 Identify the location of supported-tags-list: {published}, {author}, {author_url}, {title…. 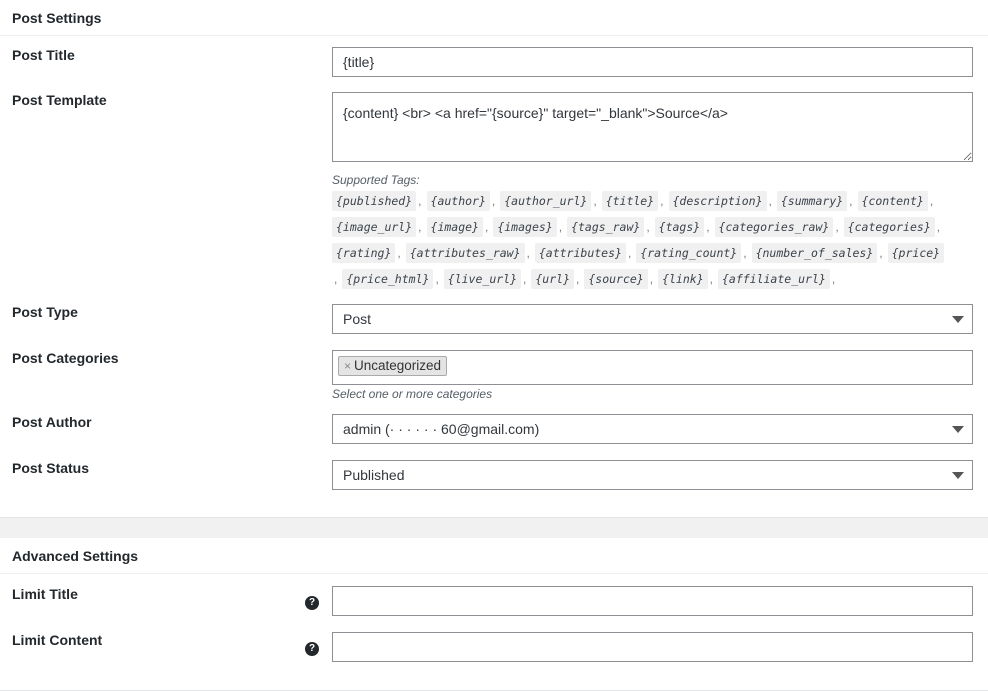
(642, 240).